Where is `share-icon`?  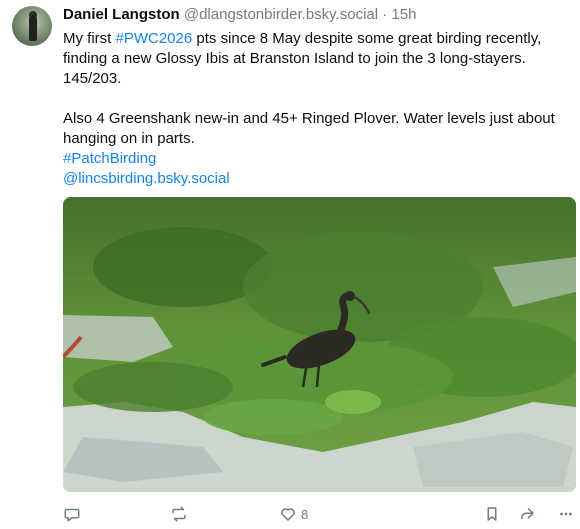
share-icon is located at coordinates (527, 514).